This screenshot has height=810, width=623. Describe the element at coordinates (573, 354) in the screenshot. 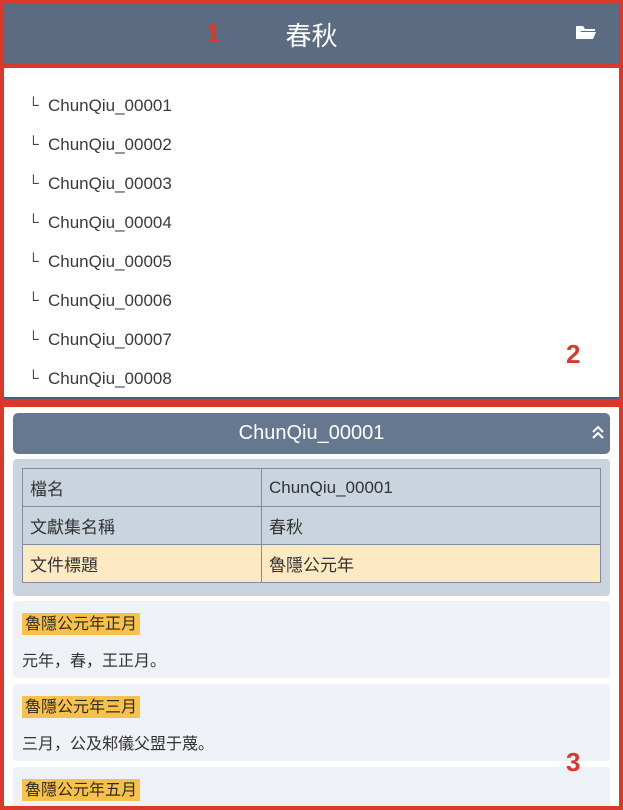

I see `annotation-label-2: 2` at that location.